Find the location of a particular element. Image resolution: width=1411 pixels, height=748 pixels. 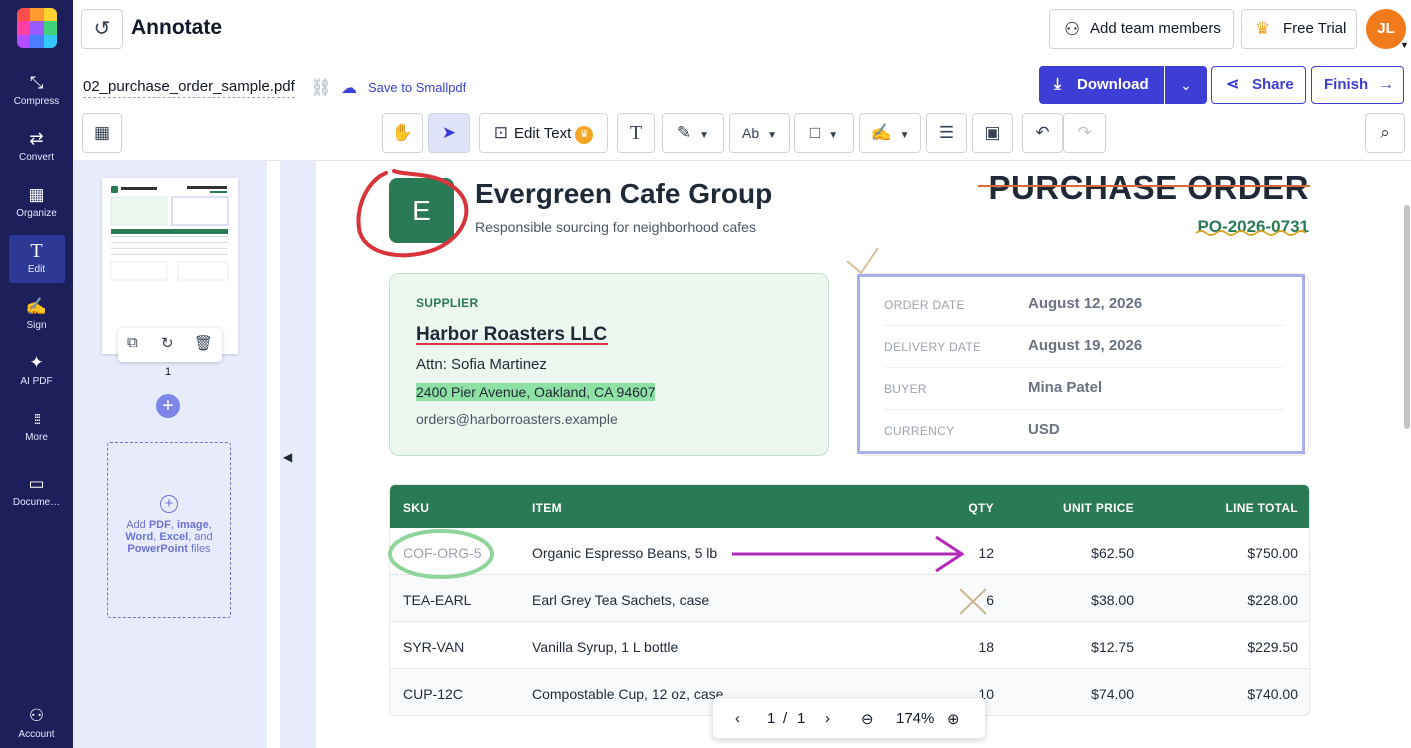

zoom-in-icon: ⊕ is located at coordinates (953, 719).